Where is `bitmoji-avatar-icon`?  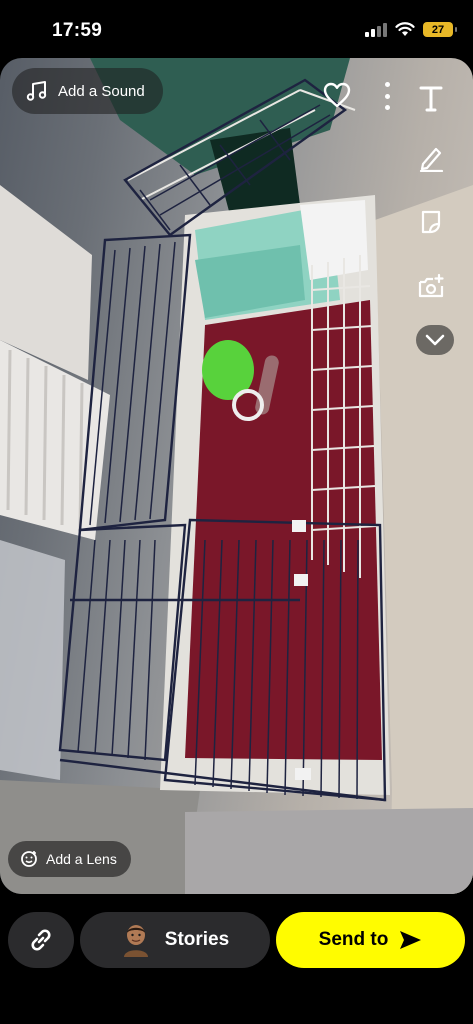 bitmoji-avatar-icon is located at coordinates (135, 941).